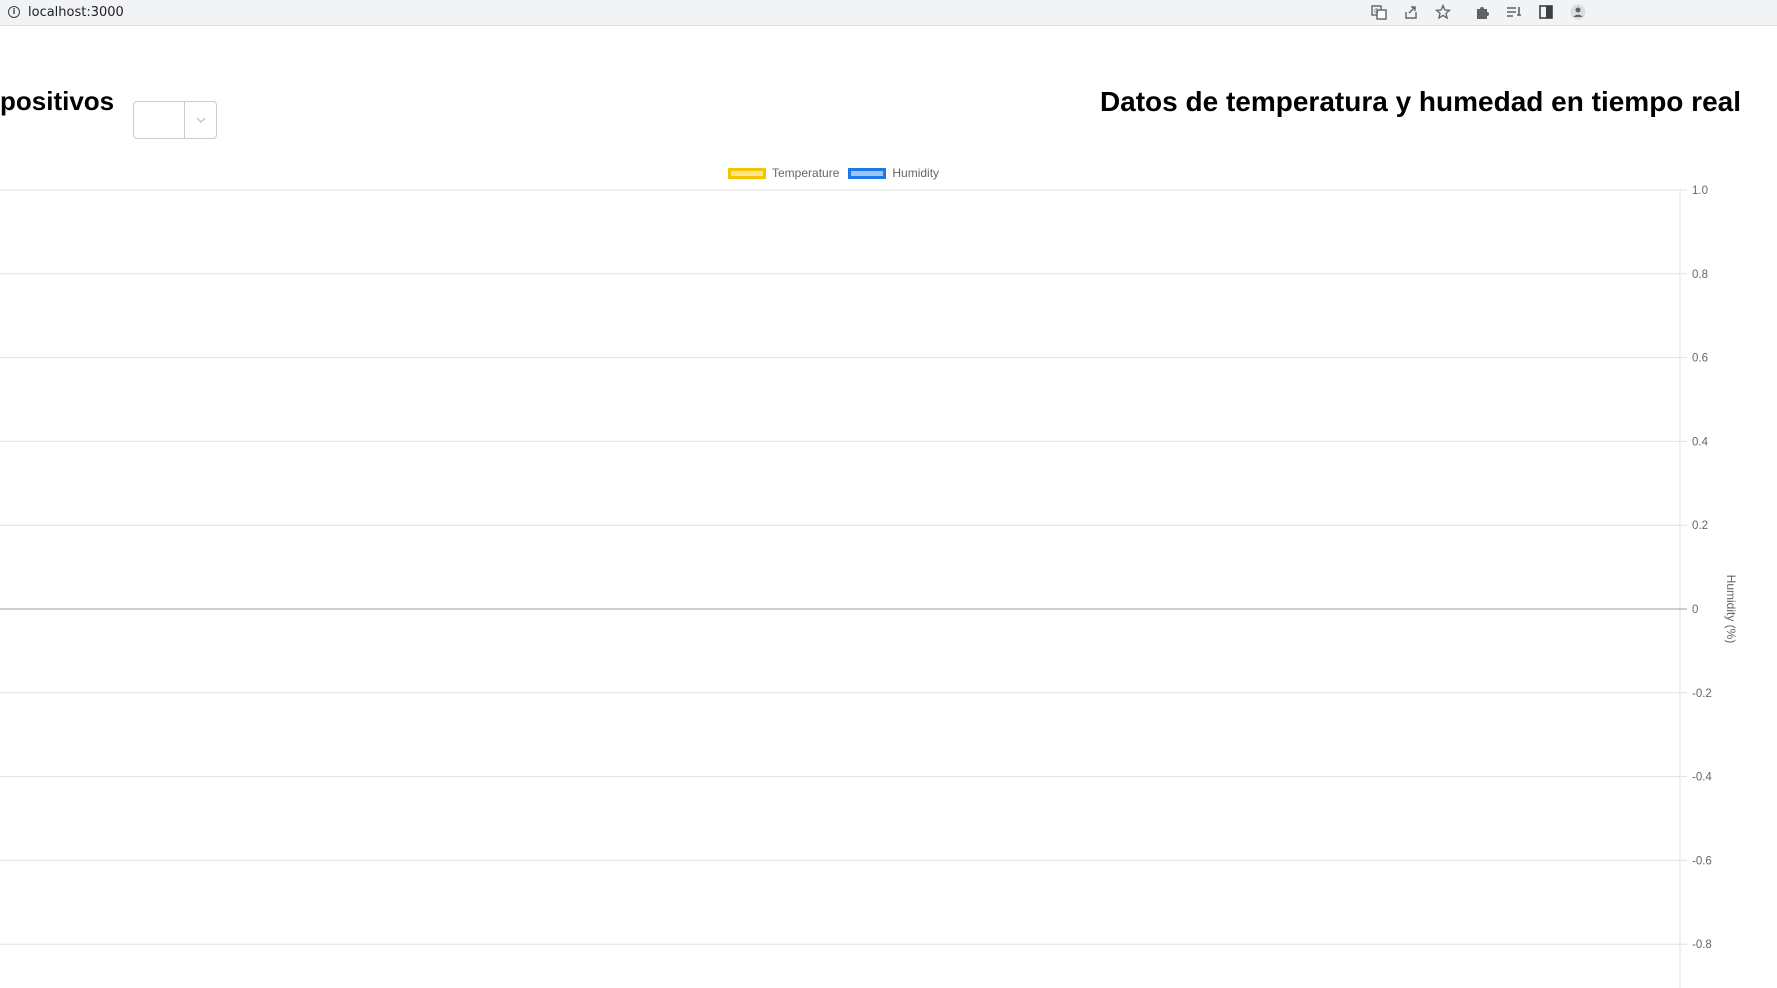  Describe the element at coordinates (1700, 526) in the screenshot. I see `y-tick-label: 0.2` at that location.